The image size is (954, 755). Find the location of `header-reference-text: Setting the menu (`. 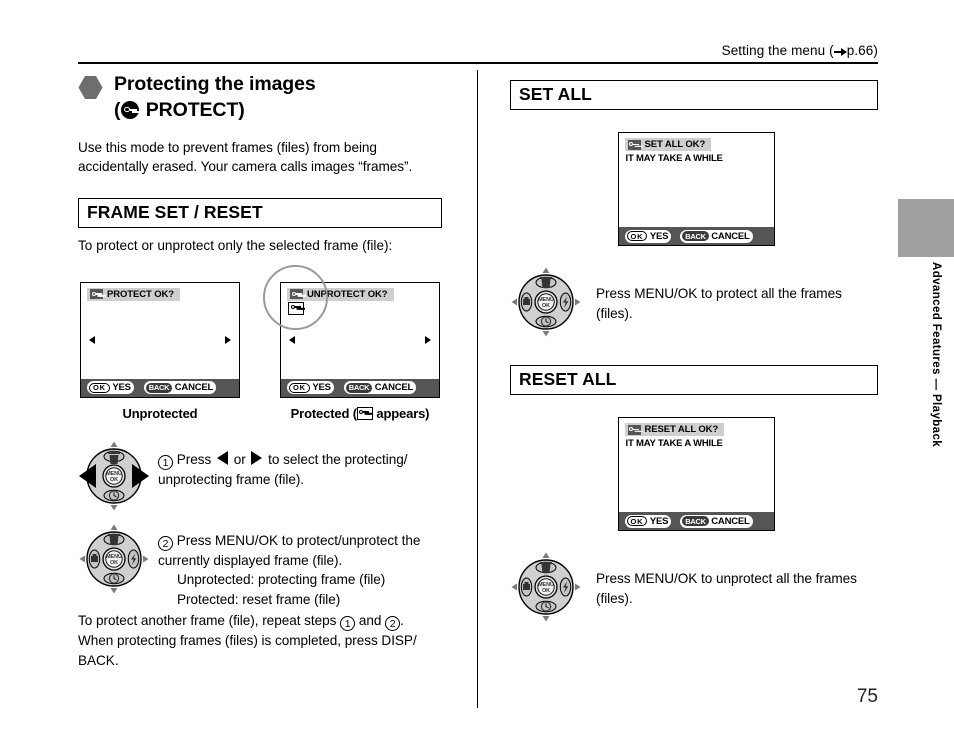

header-reference-text: Setting the menu ( is located at coordinates (777, 50).